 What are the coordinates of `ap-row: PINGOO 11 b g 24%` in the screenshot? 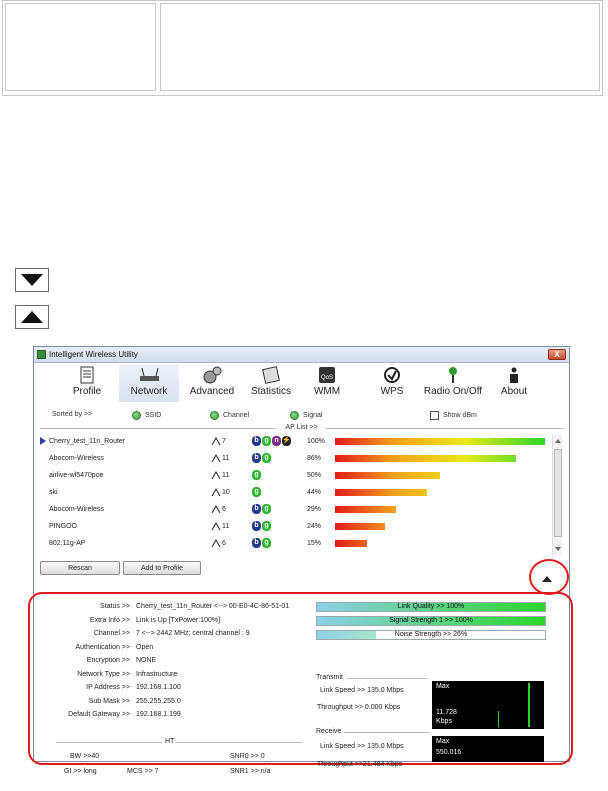 It's located at (296, 526).